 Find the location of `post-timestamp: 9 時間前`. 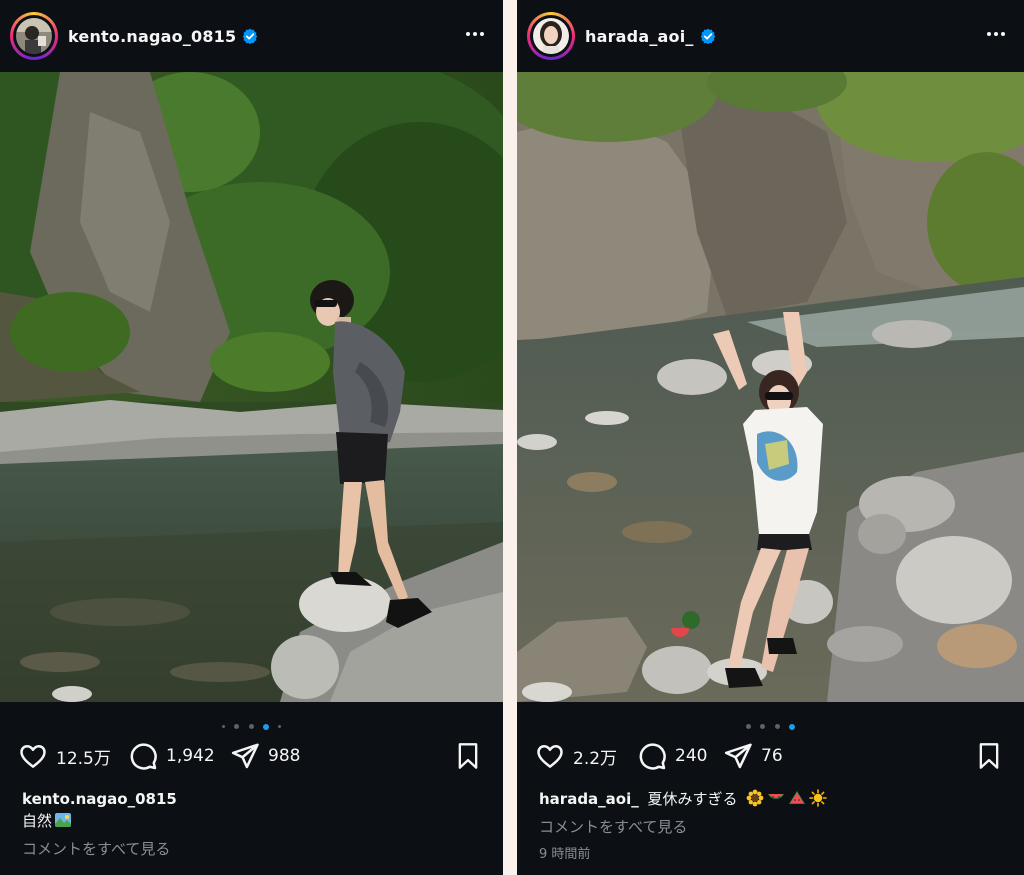

post-timestamp: 9 時間前 is located at coordinates (565, 854).